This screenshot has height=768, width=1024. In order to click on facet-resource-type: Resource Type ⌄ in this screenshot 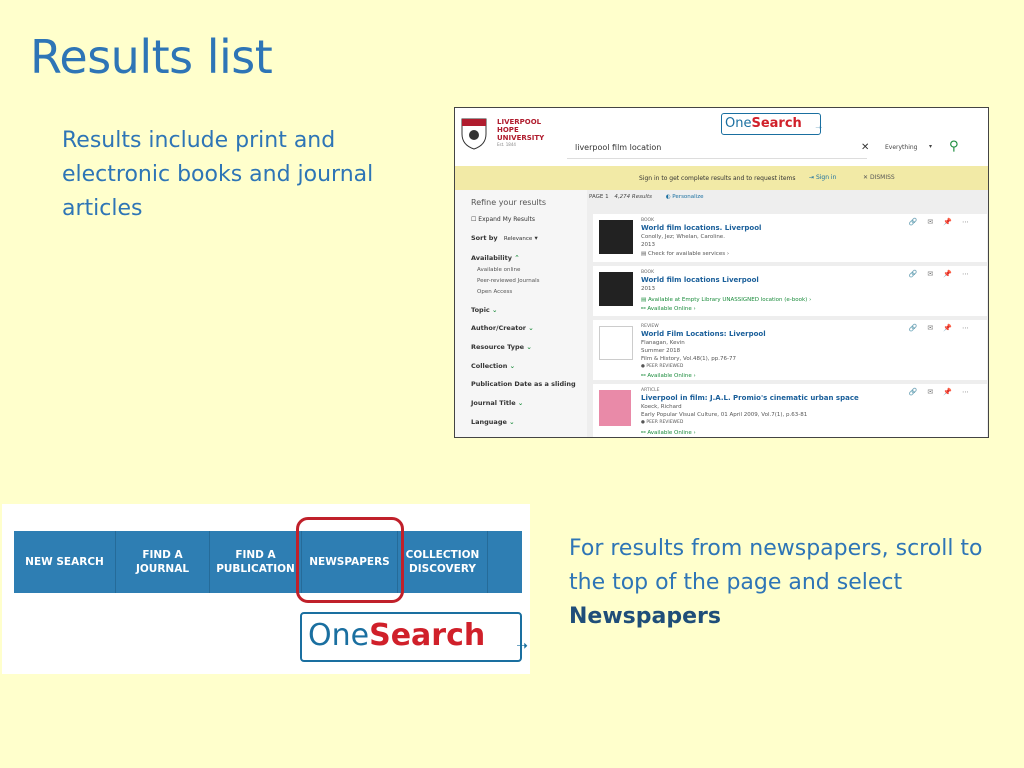, I will do `click(501, 347)`.